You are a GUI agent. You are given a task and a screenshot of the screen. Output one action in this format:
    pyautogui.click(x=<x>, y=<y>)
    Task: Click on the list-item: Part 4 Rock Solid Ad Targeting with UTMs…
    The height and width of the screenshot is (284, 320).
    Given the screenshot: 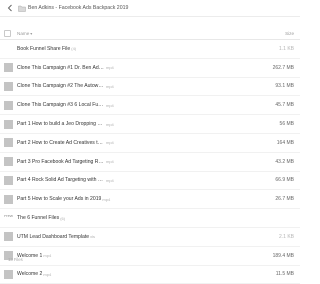 What is the action you would take?
    pyautogui.click(x=150, y=181)
    